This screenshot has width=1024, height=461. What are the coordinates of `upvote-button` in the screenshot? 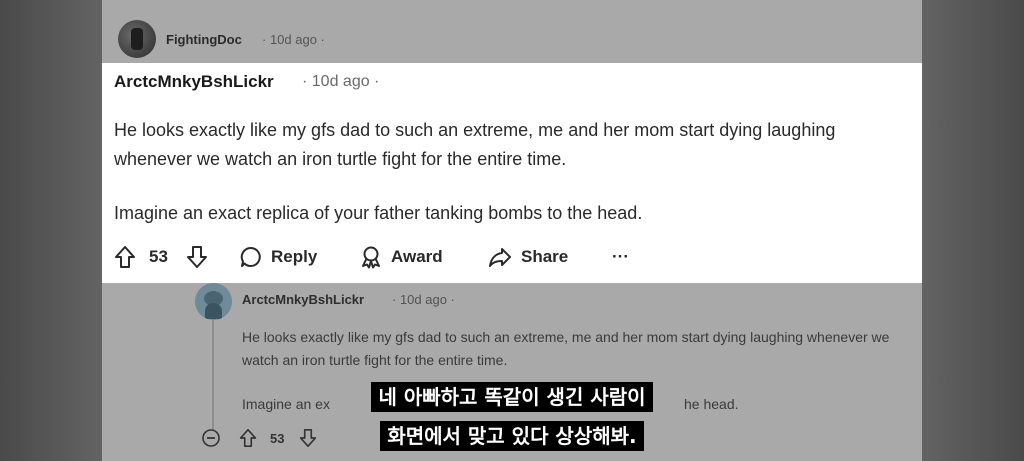 It's located at (125, 257).